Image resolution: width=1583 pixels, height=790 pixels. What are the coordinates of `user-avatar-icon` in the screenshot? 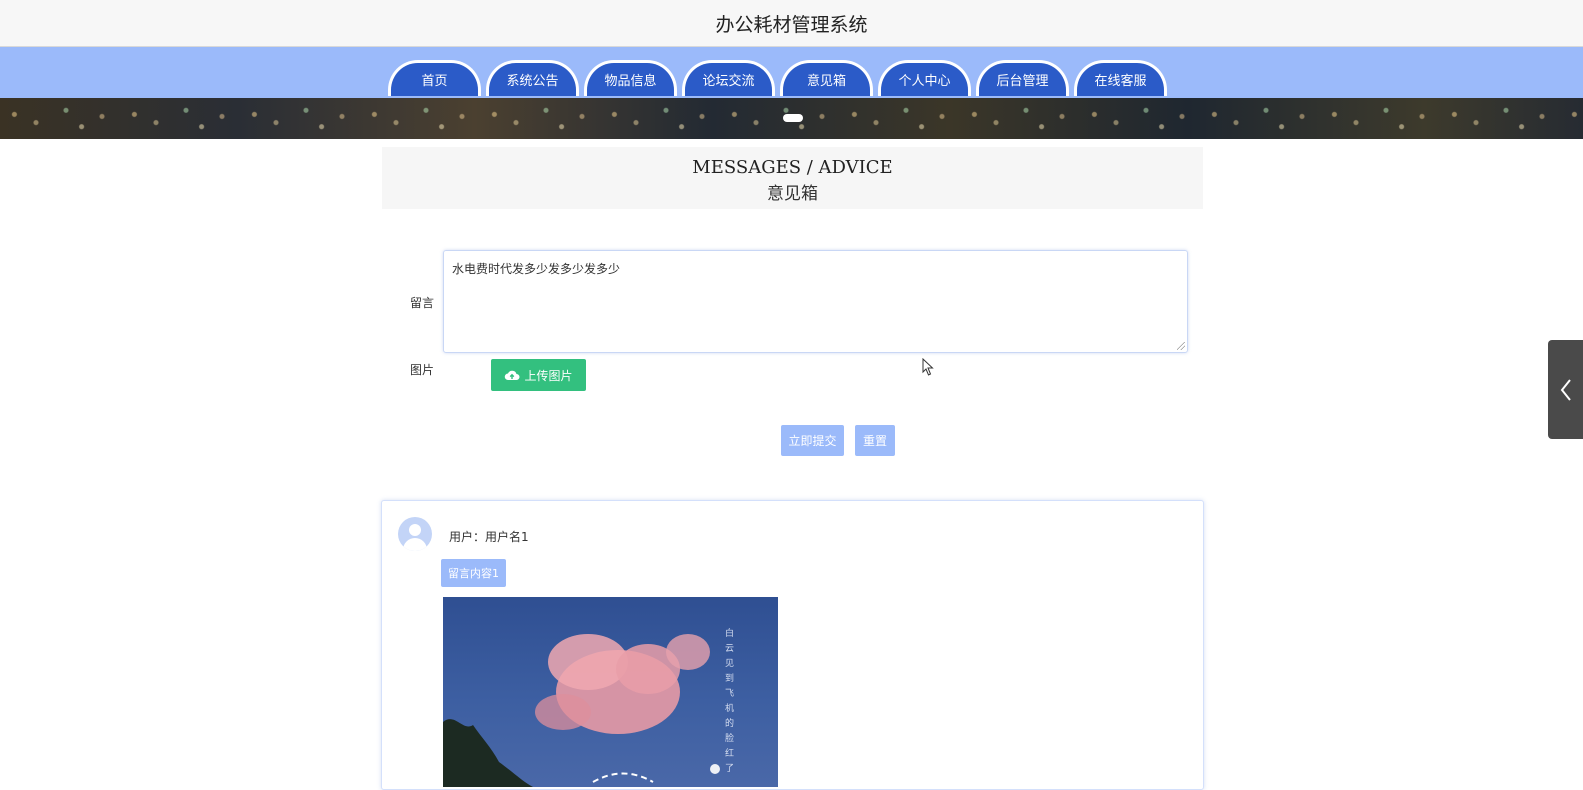 It's located at (415, 534).